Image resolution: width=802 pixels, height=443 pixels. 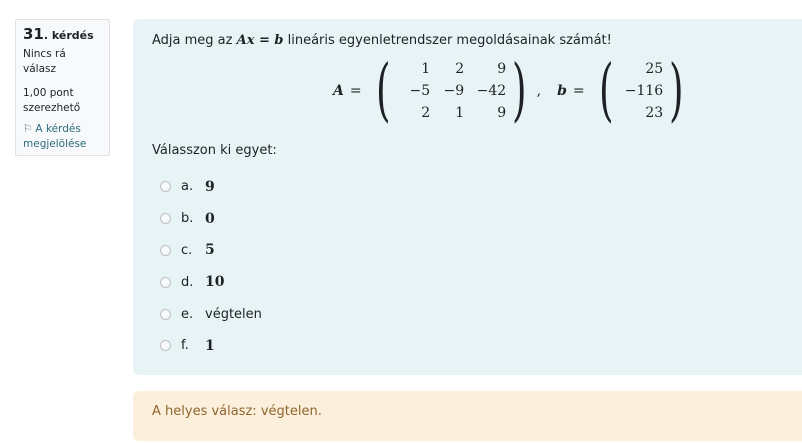 I want to click on answer-prompt: Válasszon ki egyet:, so click(x=214, y=150).